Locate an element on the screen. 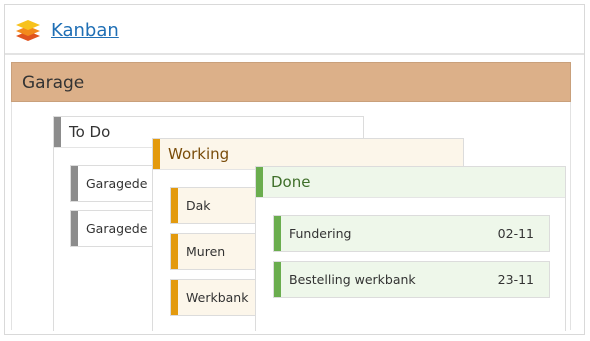 The height and width of the screenshot is (341, 590). column-working-color-bar is located at coordinates (156, 154).